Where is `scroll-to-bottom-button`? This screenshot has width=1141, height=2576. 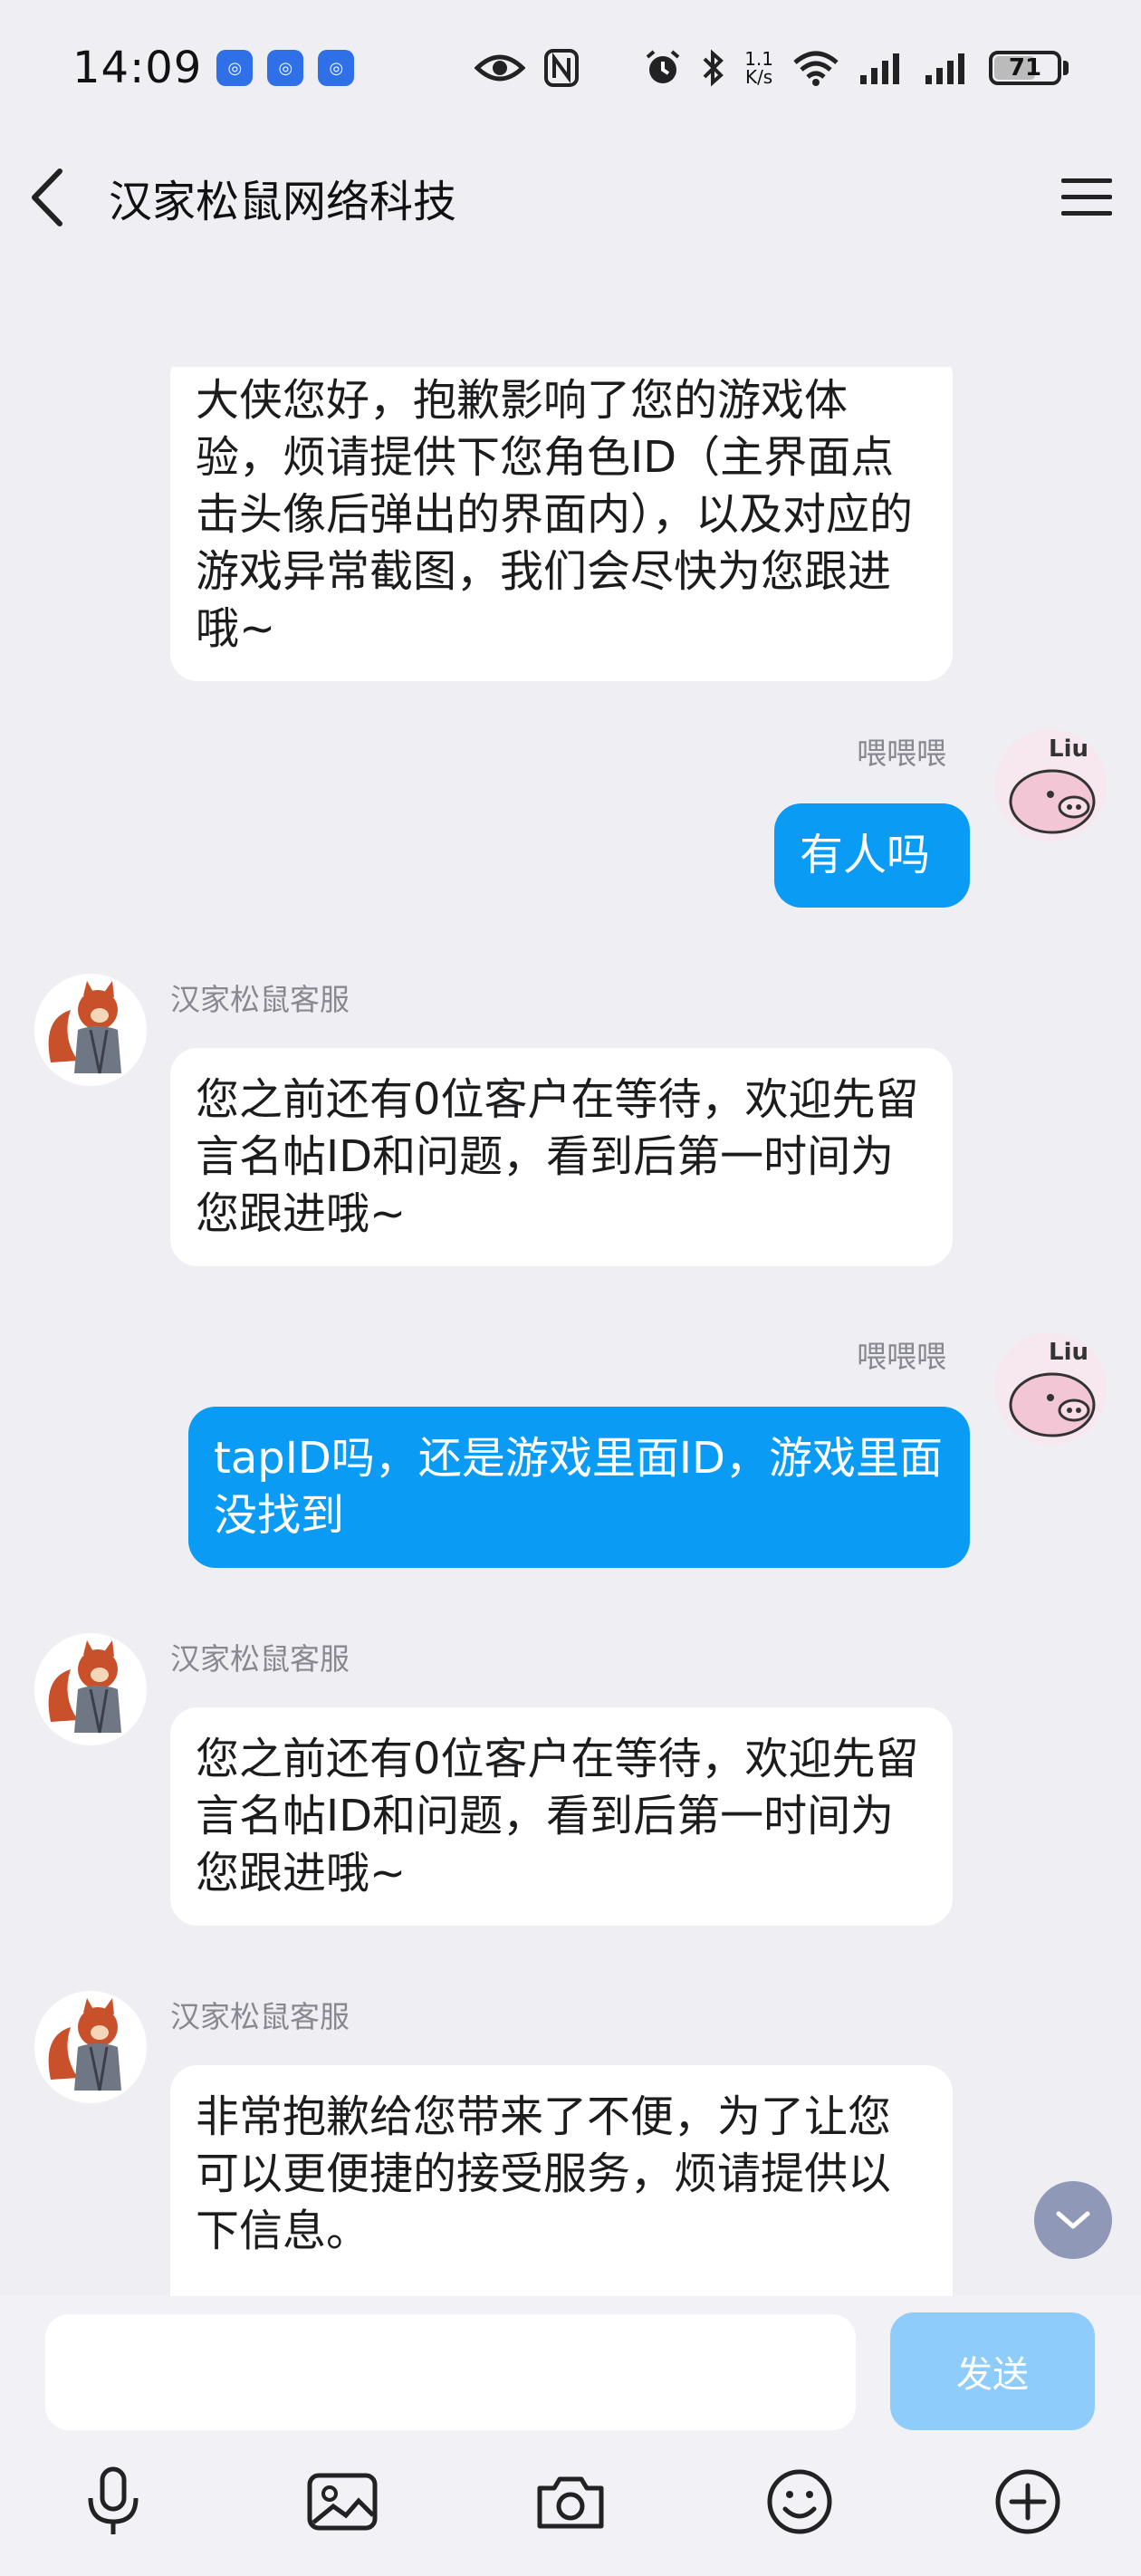
scroll-to-bottom-button is located at coordinates (1073, 2220).